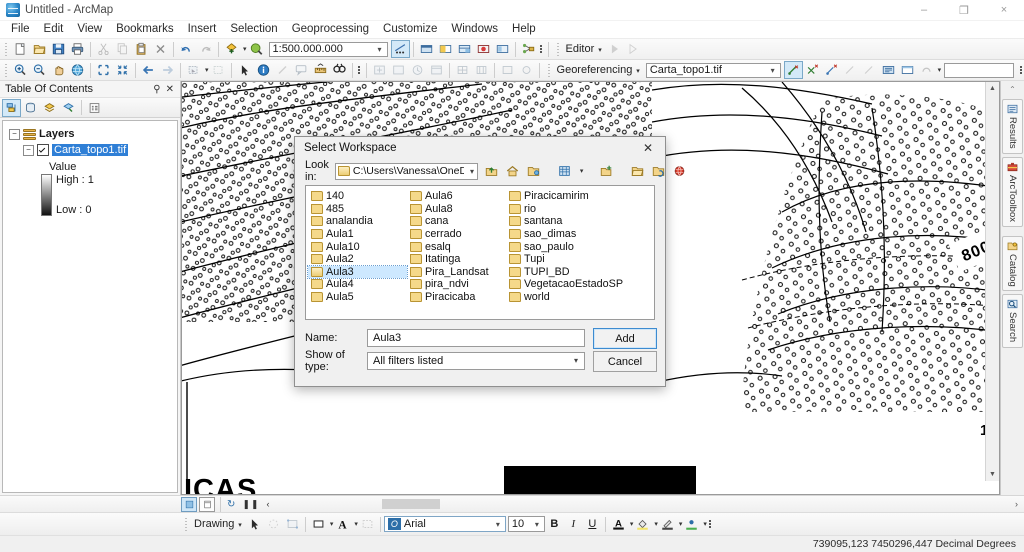 The width and height of the screenshot is (1024, 552). I want to click on delete-icon, so click(160, 49).